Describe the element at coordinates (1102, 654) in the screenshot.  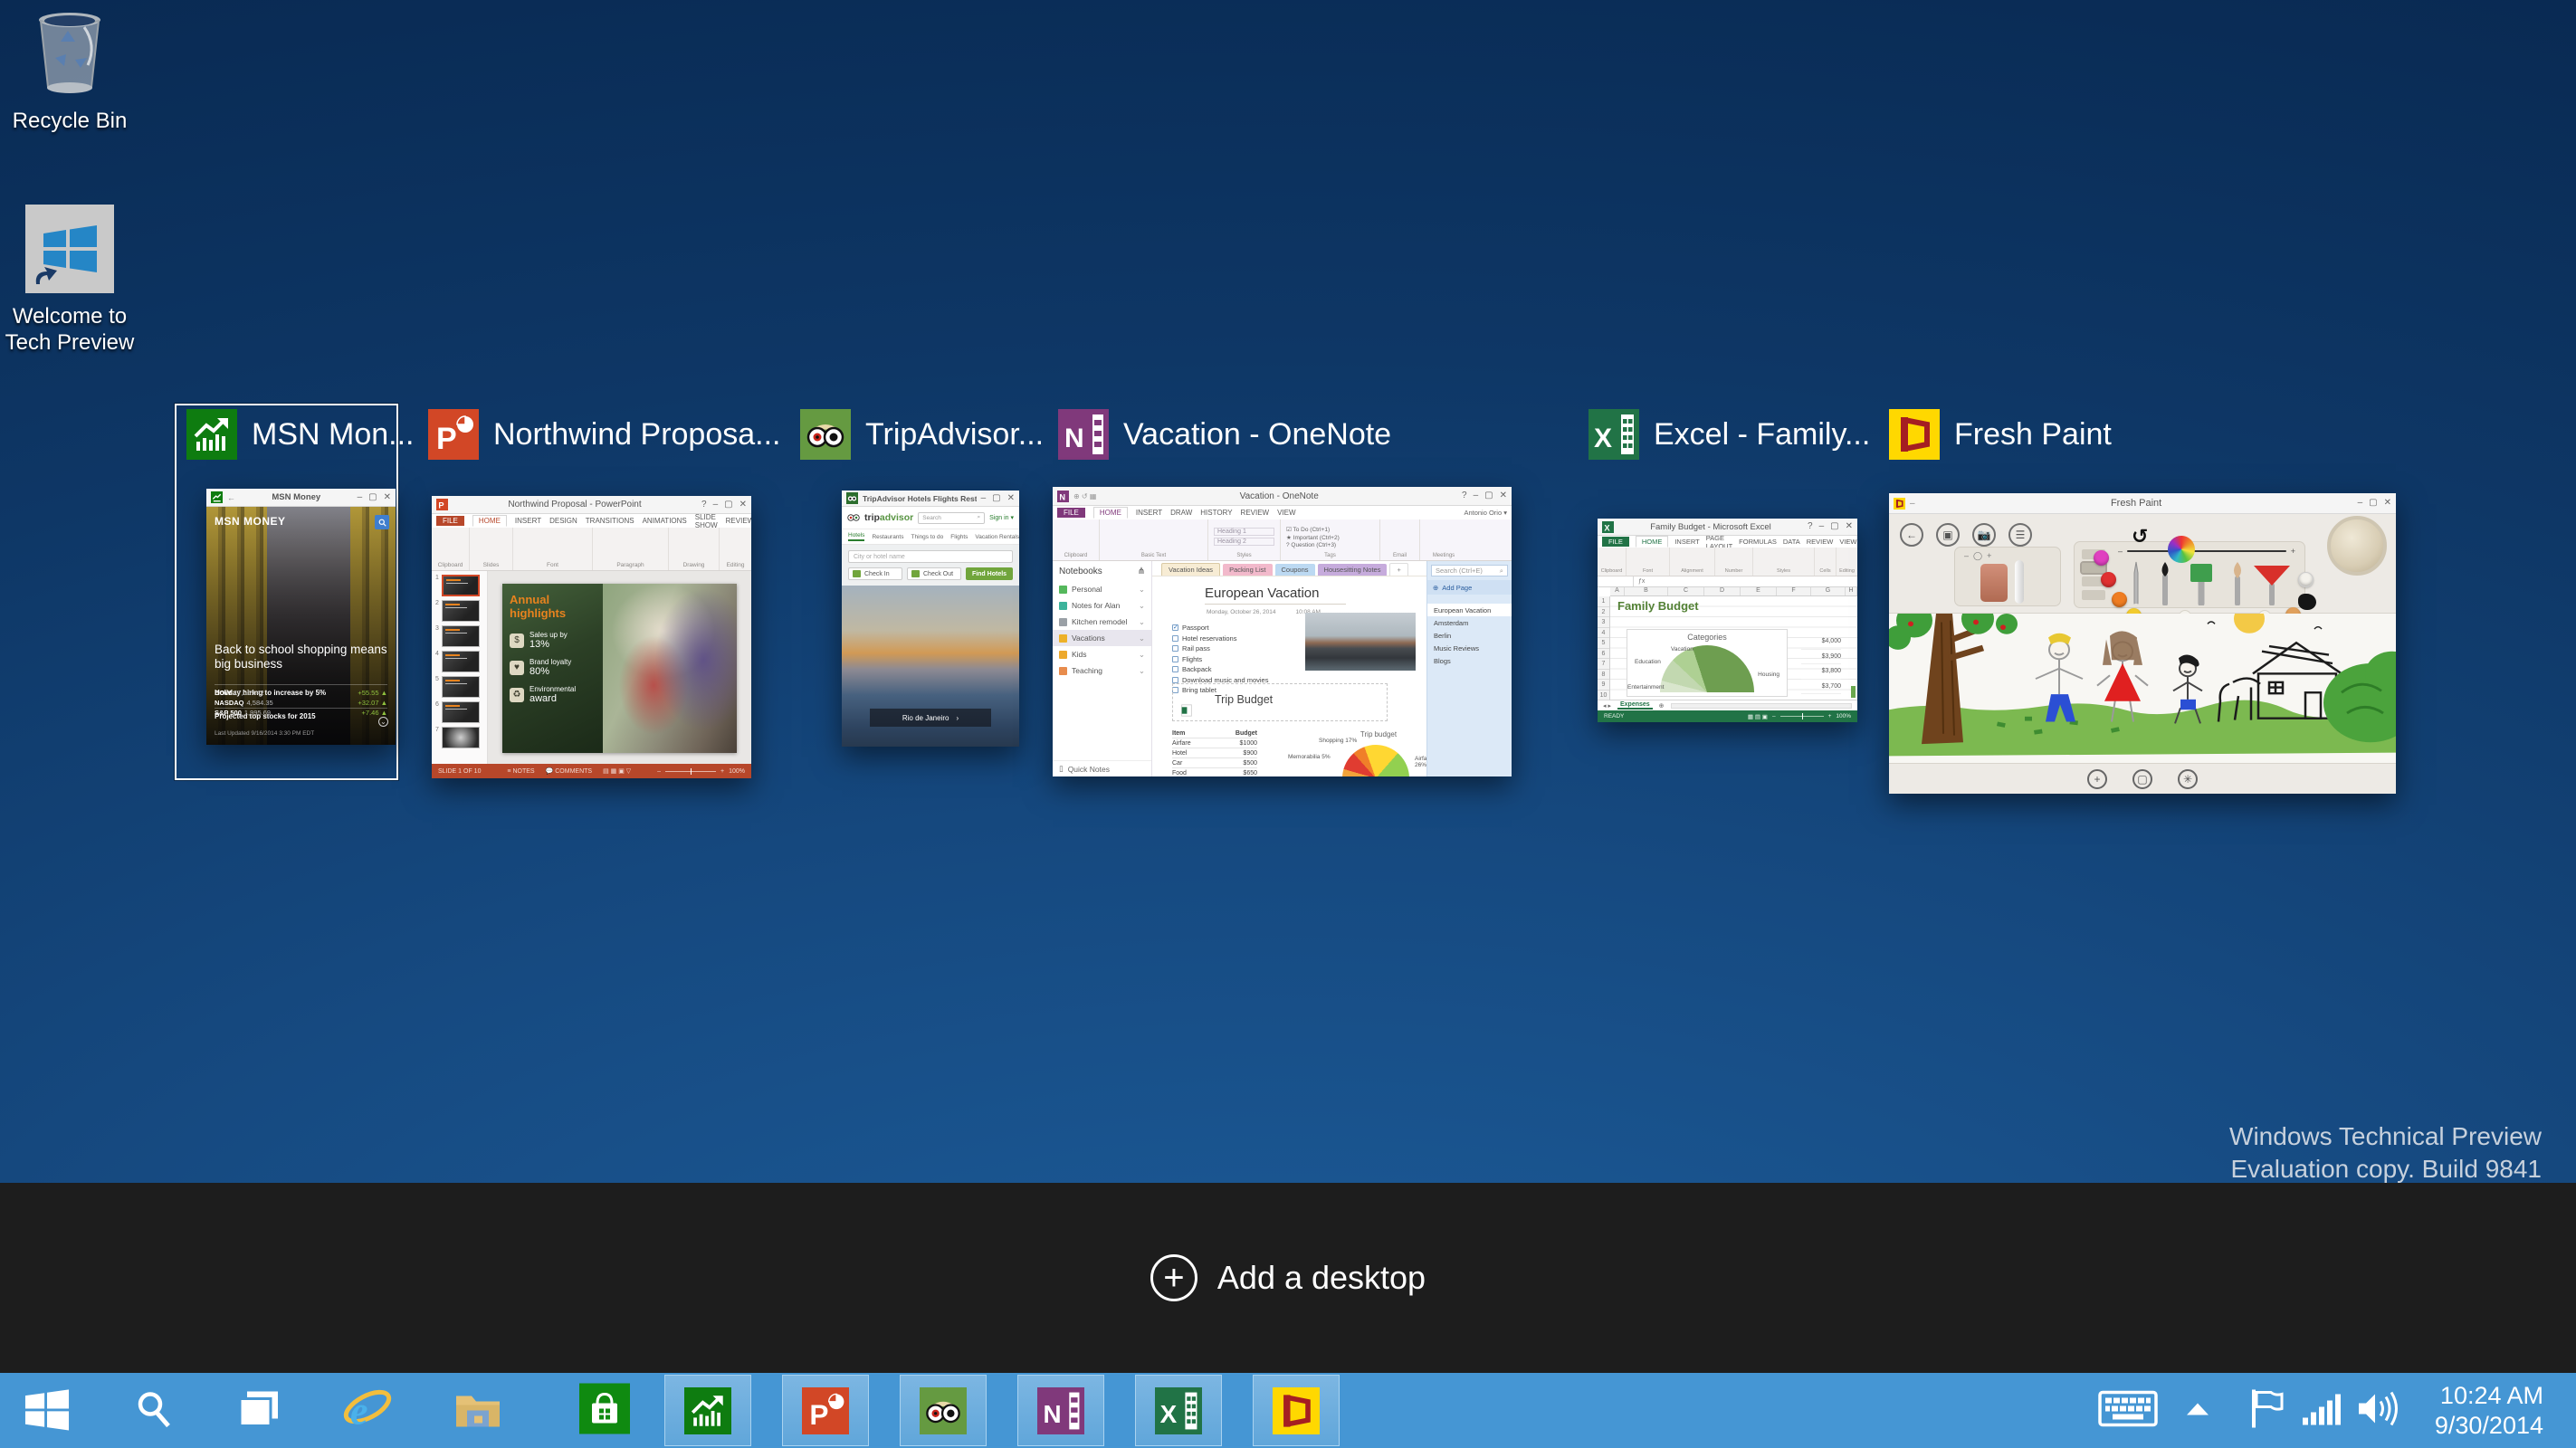
I see `notebook-item: Kids ⌄` at that location.